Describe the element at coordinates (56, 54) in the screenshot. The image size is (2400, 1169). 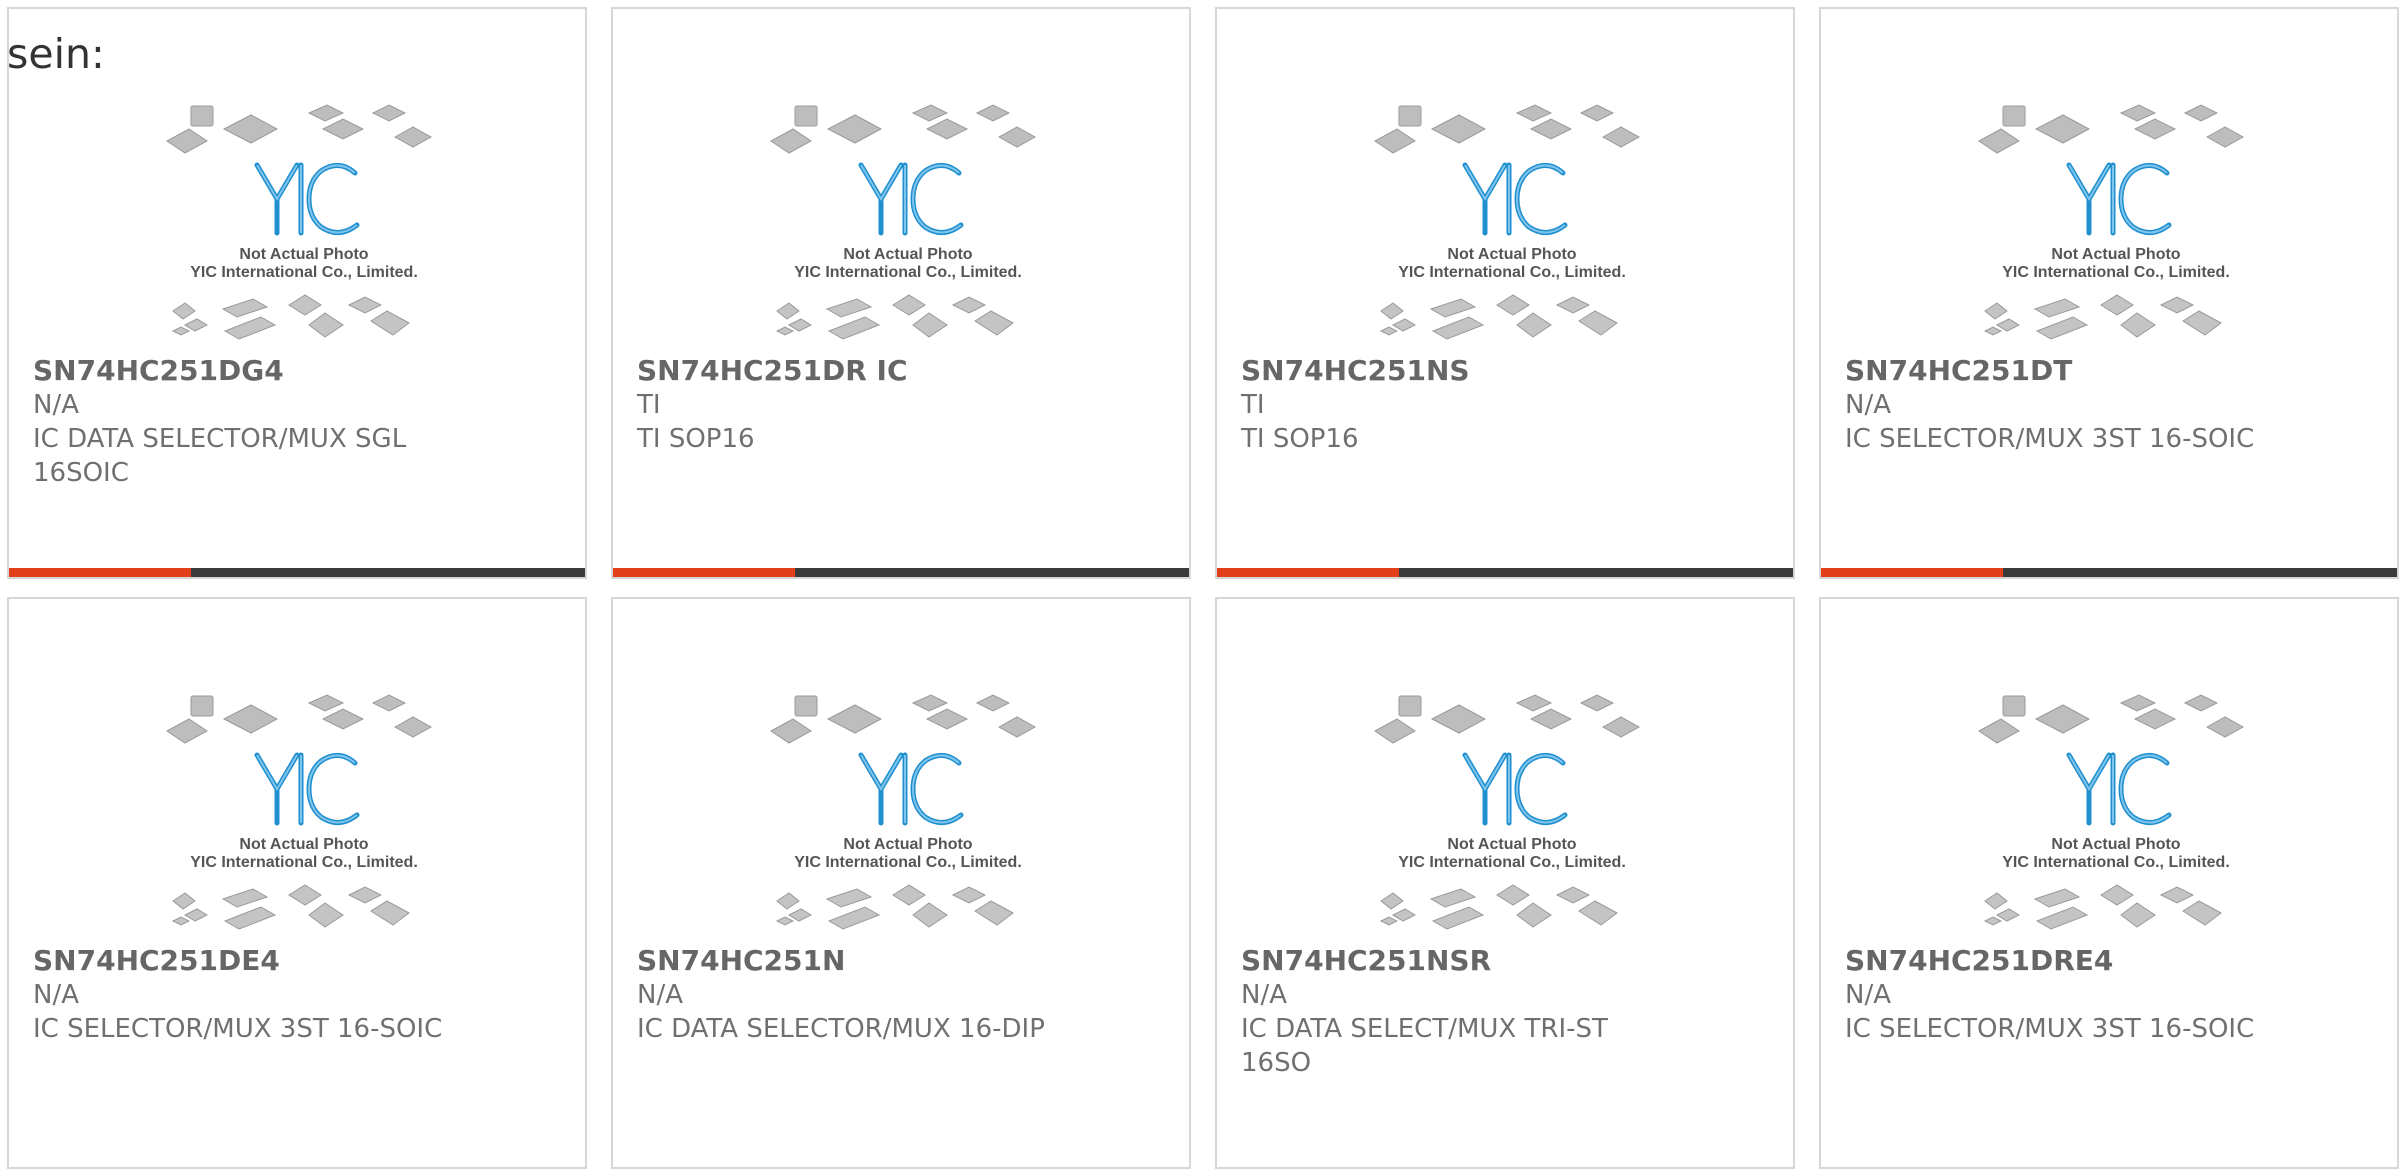
I see `section-heading: sein:` at that location.